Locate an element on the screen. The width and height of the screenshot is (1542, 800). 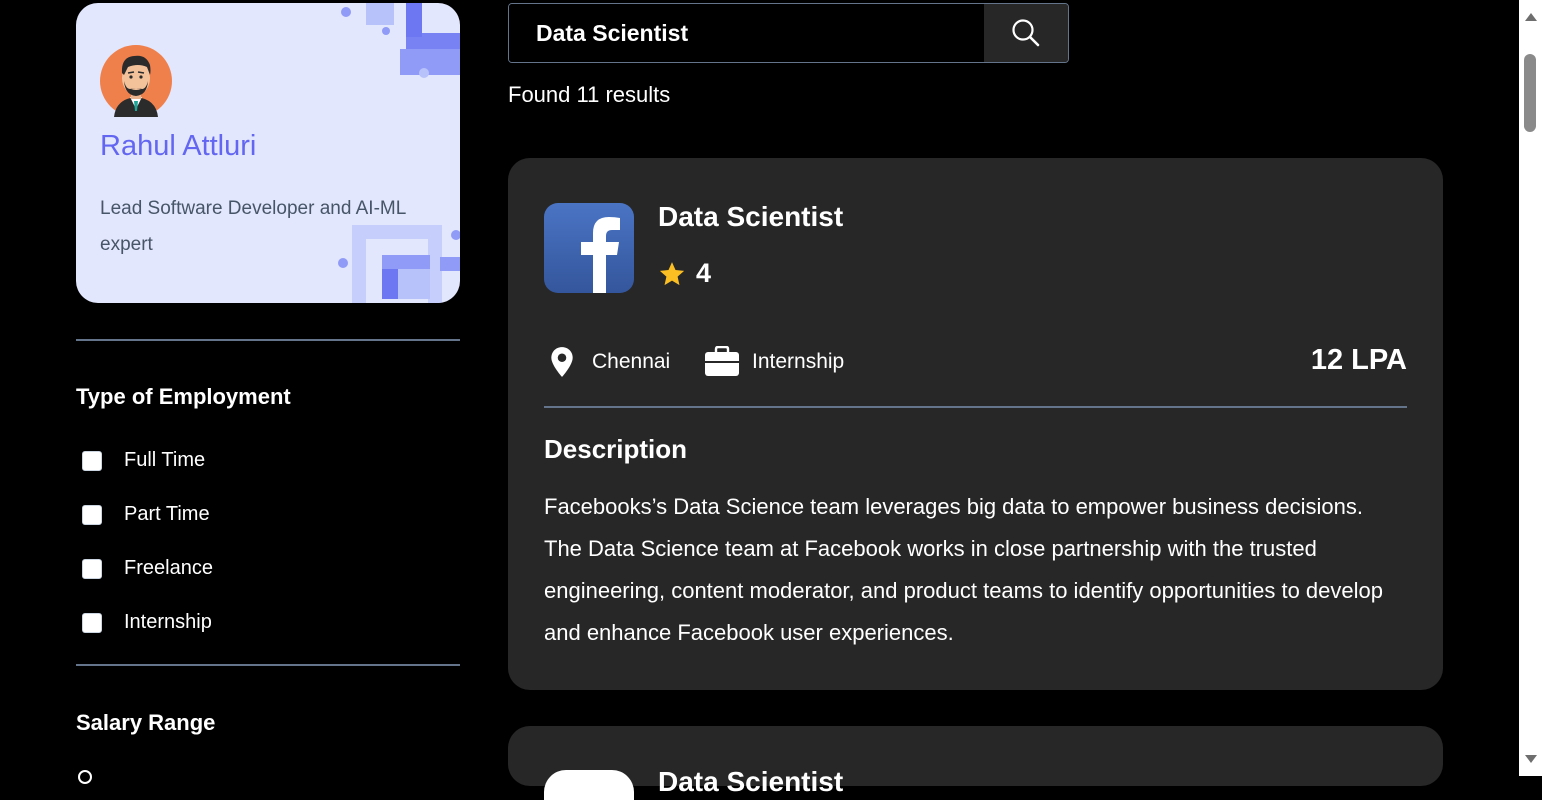
filter-internship: Internship is located at coordinates (147, 622).